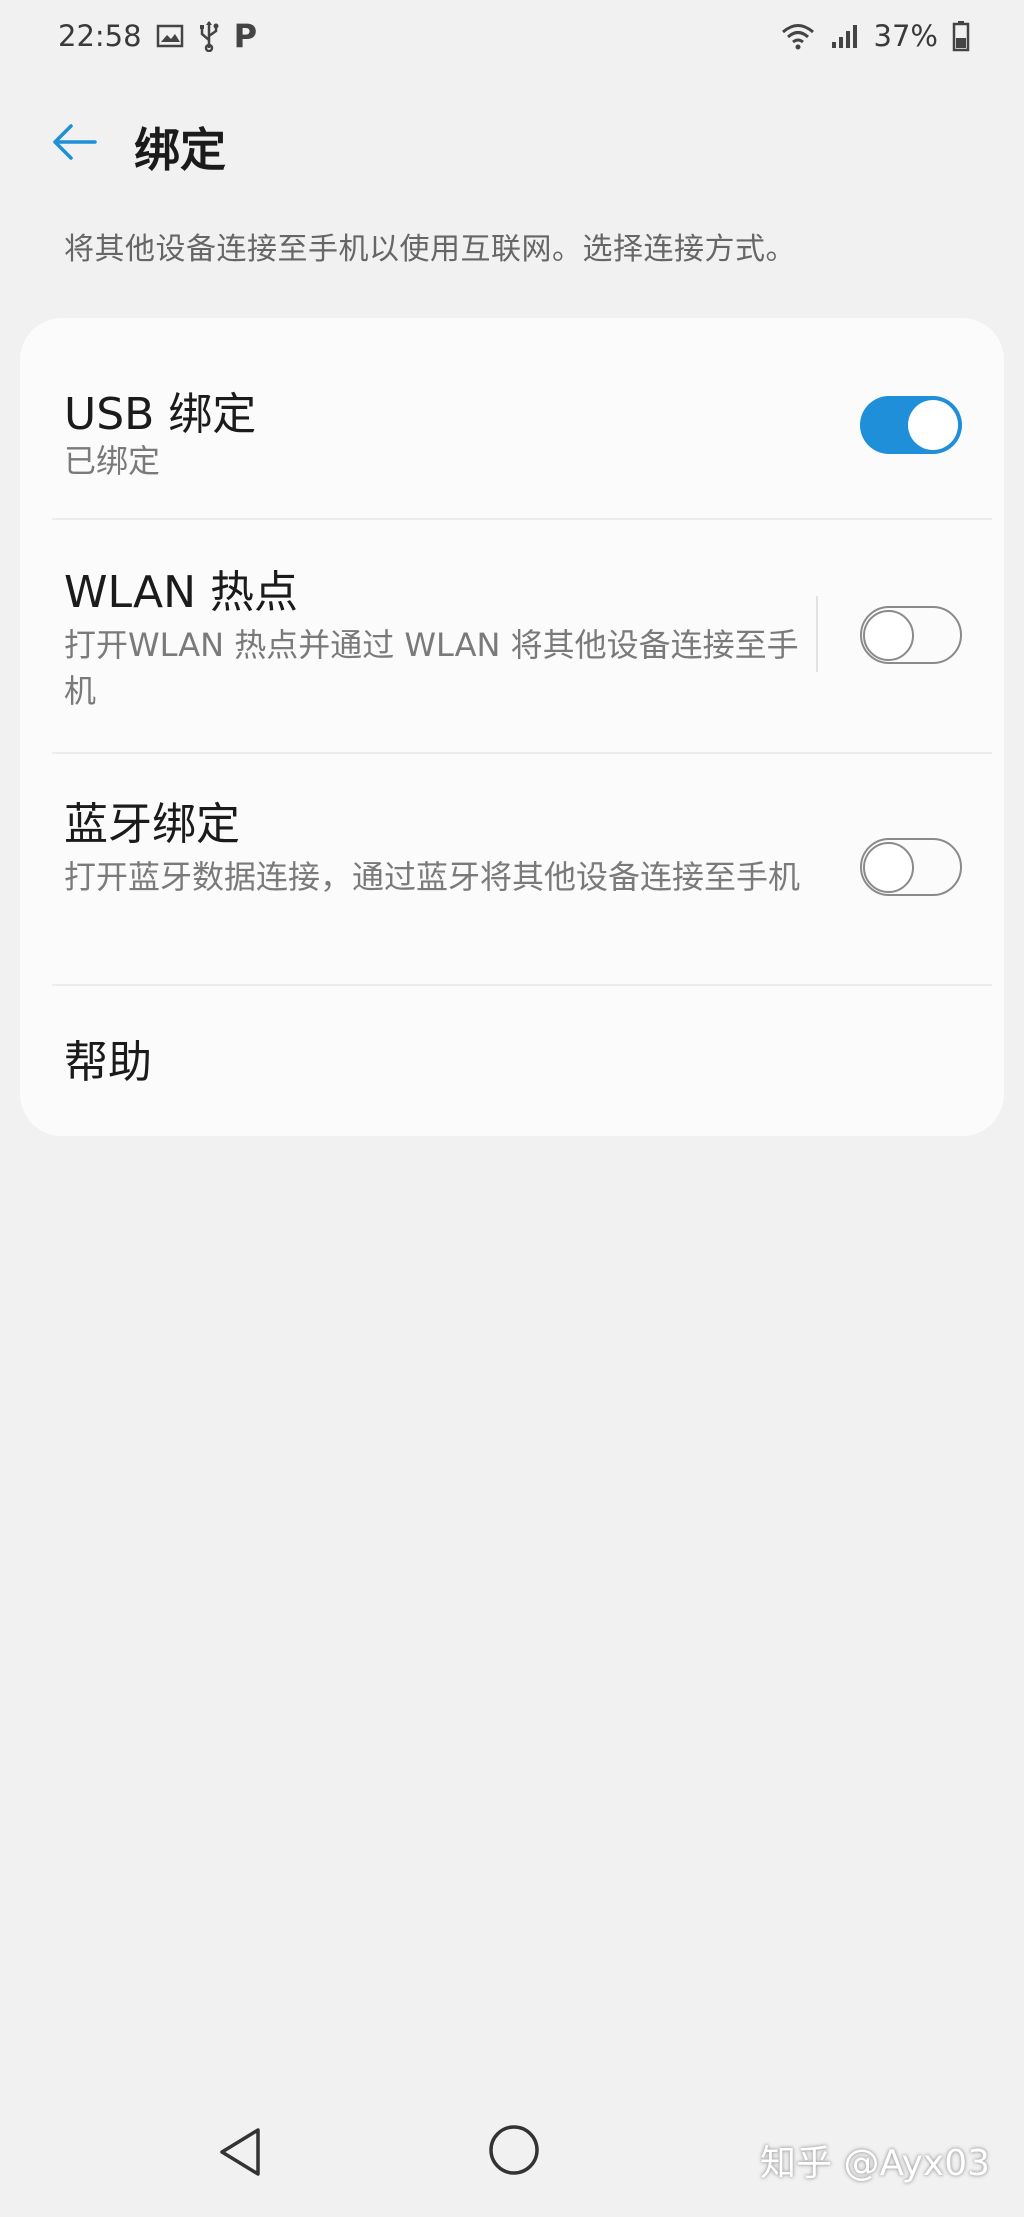 The image size is (1024, 2217). I want to click on status-left: 22:58 P, so click(157, 36).